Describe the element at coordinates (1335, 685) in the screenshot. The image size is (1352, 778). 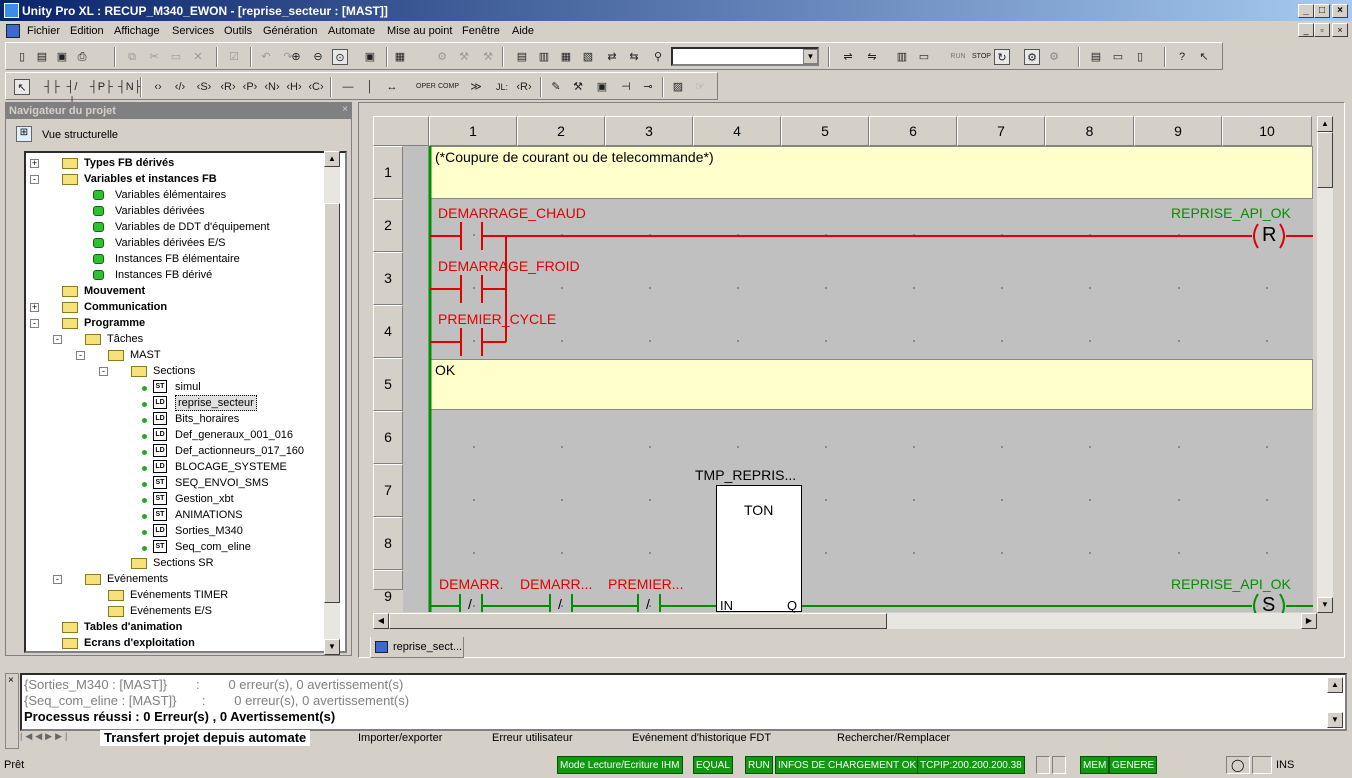
I see `output-scroll-up: ▲` at that location.